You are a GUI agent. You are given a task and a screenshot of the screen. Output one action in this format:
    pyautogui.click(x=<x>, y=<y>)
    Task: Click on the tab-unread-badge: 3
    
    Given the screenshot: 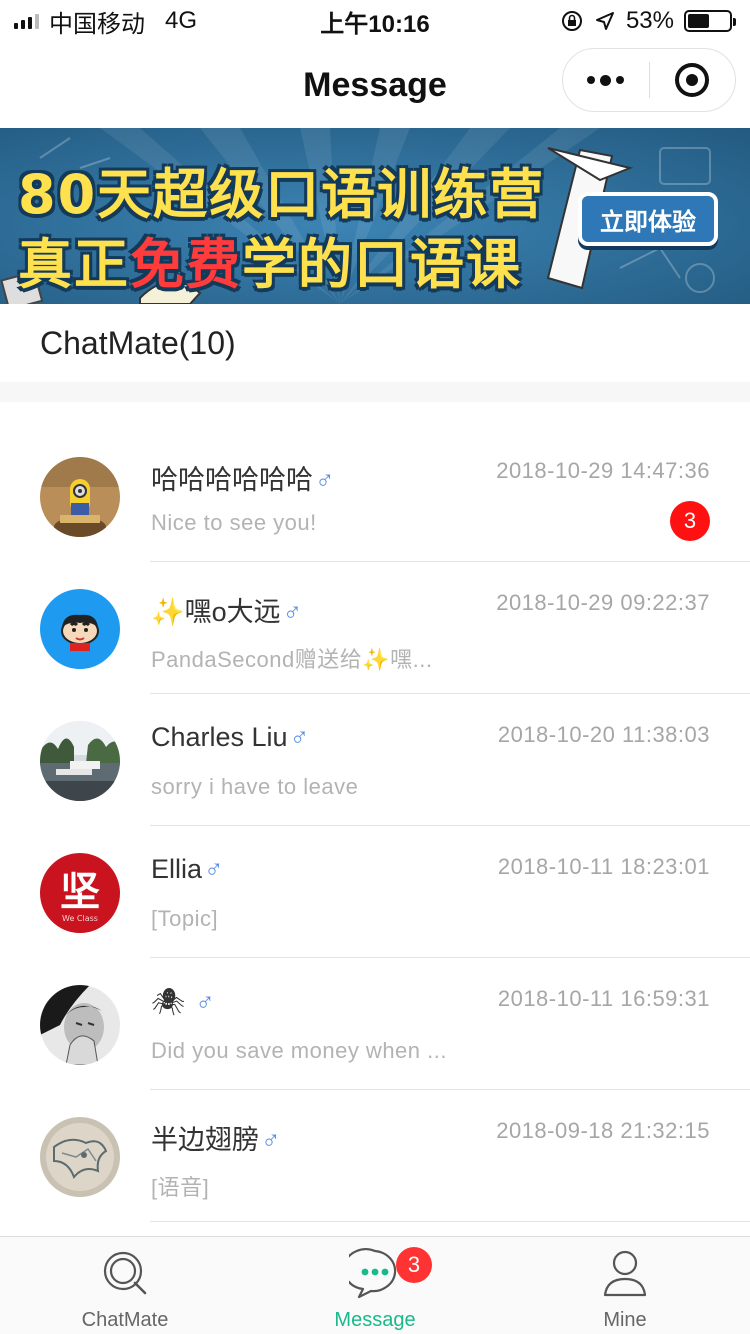 What is the action you would take?
    pyautogui.click(x=414, y=1265)
    